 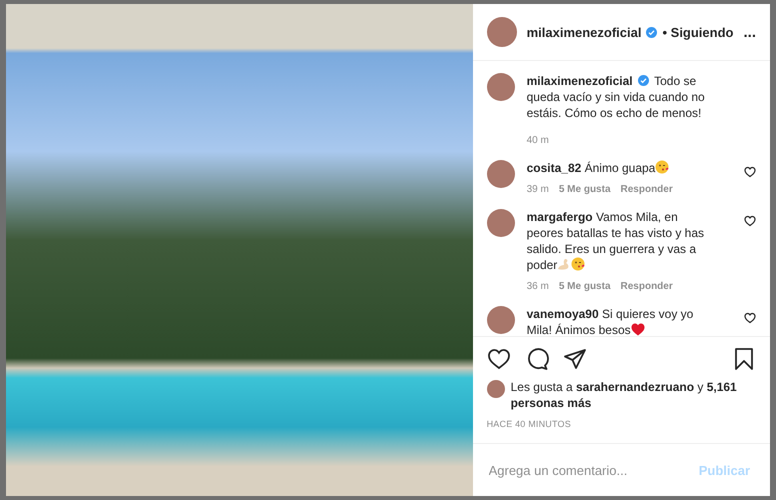 What do you see at coordinates (498, 359) in the screenshot?
I see `like-heart-icon` at bounding box center [498, 359].